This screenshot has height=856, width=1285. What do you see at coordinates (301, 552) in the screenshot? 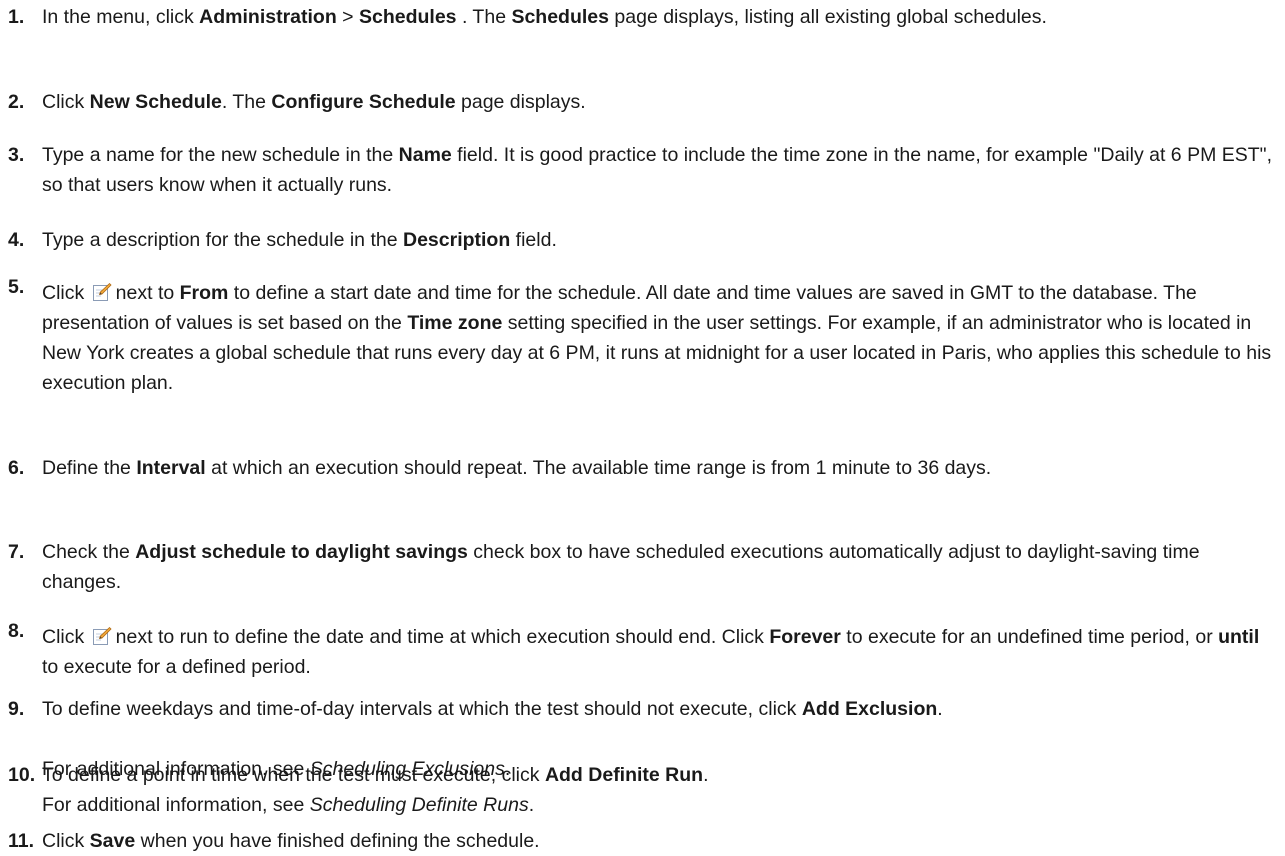
I see `ui-term: Adjust schedule to daylight savings` at bounding box center [301, 552].